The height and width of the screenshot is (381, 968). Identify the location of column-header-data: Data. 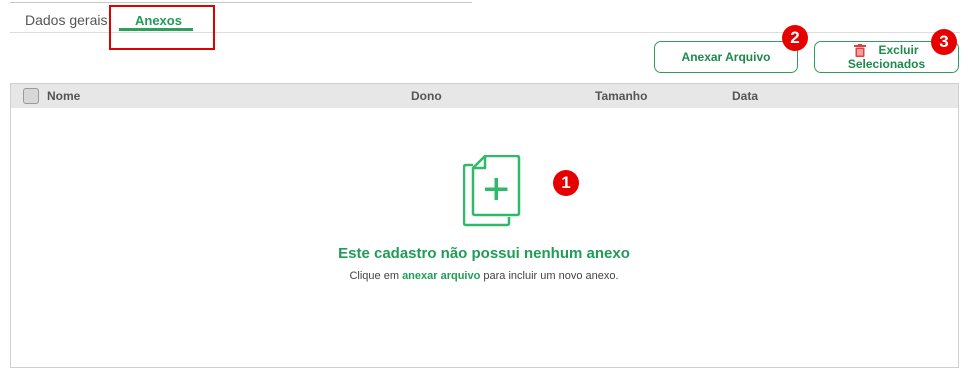
(745, 96).